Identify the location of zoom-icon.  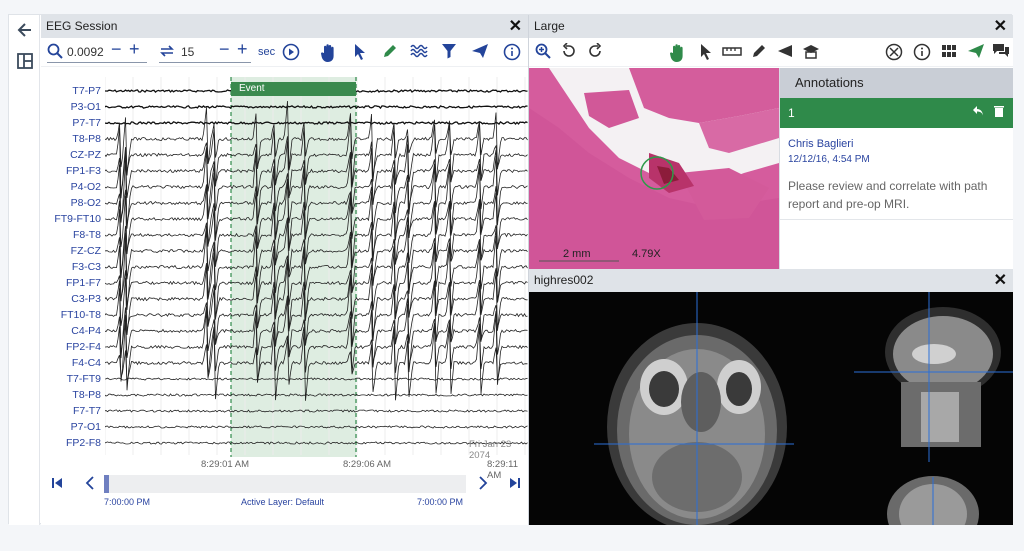
(55, 53).